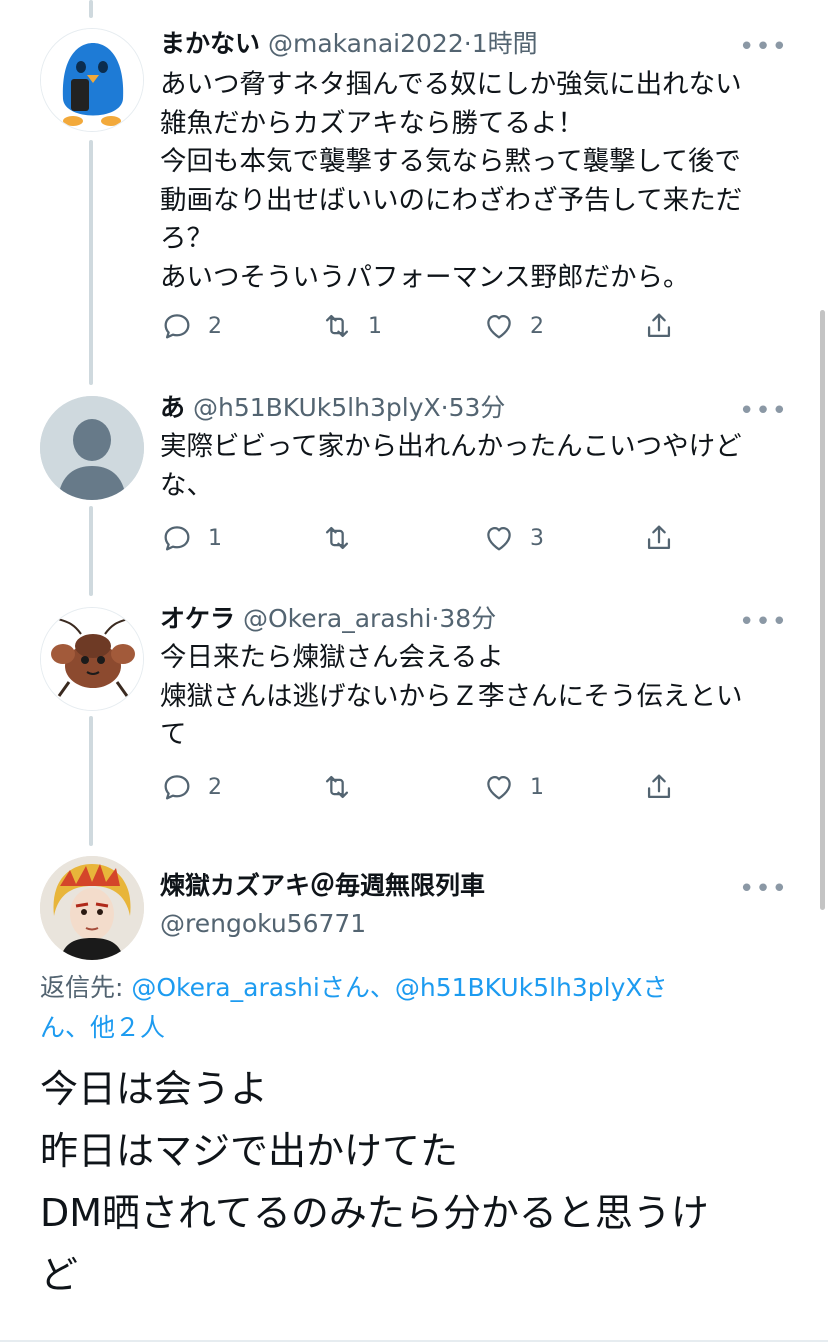 The image size is (828, 1342). I want to click on like-count: 1, so click(537, 787).